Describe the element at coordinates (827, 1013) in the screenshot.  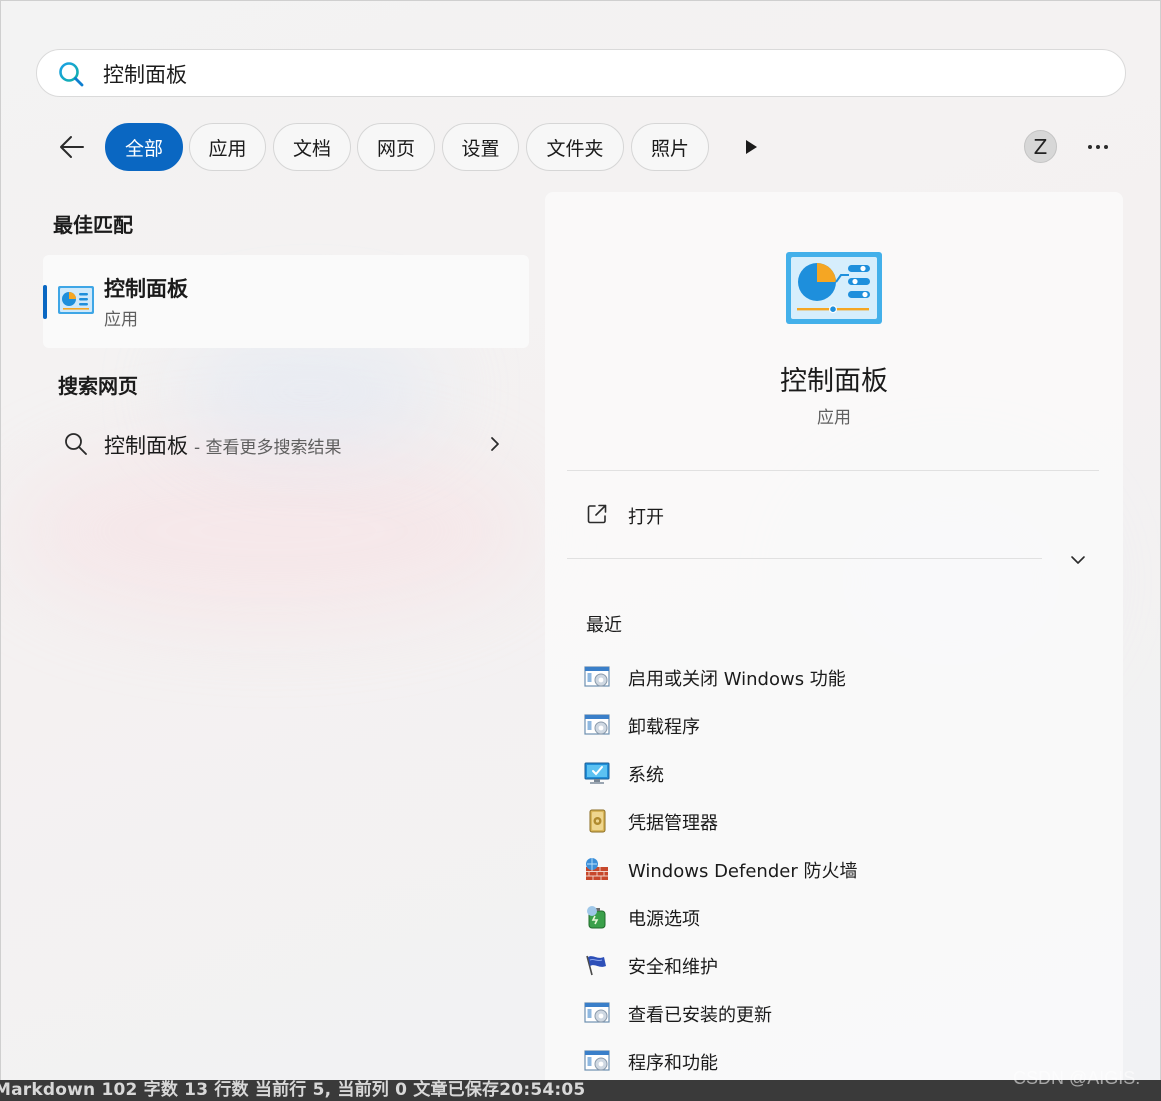
I see `recent-item-installed-updates: 查看已安装的更新` at that location.